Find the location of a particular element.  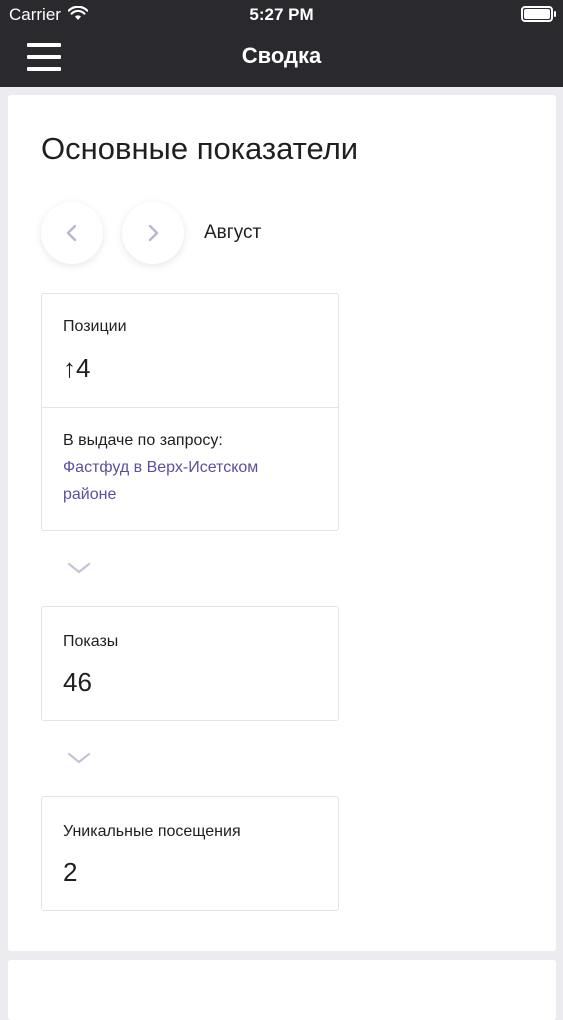

prev-month-button is located at coordinates (72, 233).